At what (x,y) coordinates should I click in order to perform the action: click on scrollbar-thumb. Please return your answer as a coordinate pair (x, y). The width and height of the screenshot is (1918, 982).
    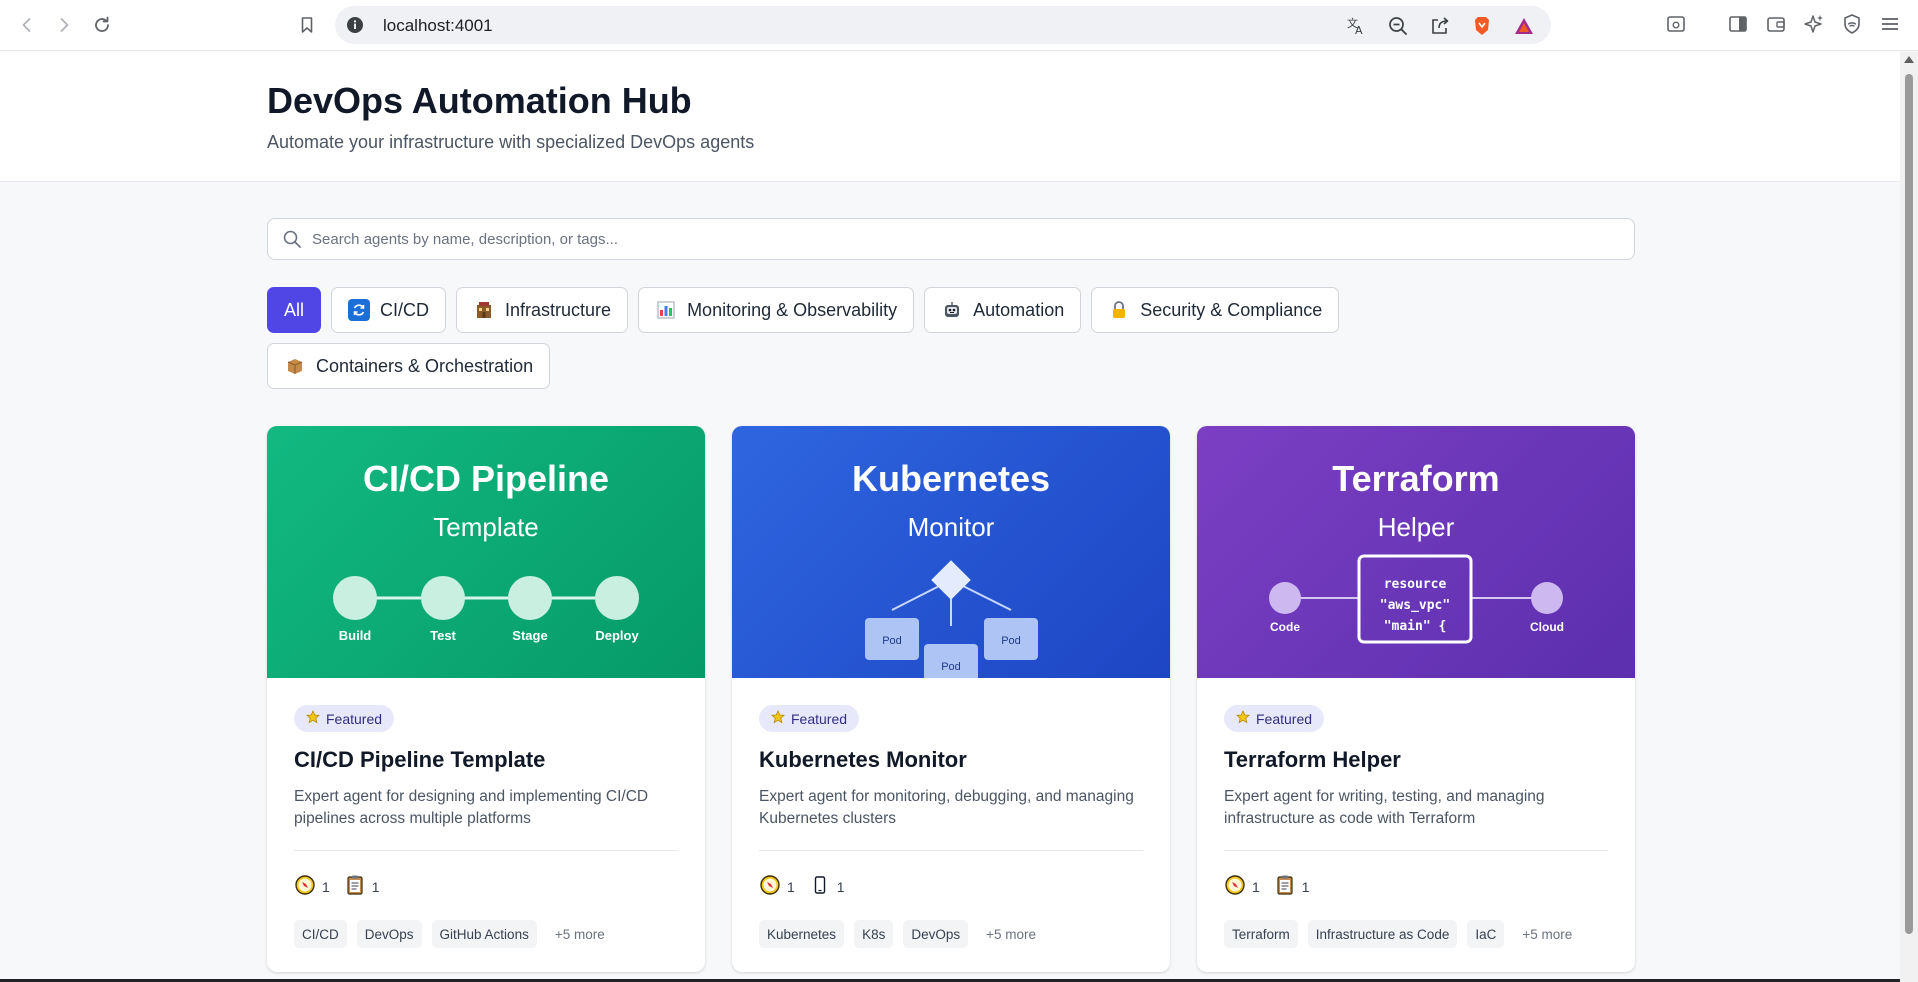
    Looking at the image, I should click on (1909, 504).